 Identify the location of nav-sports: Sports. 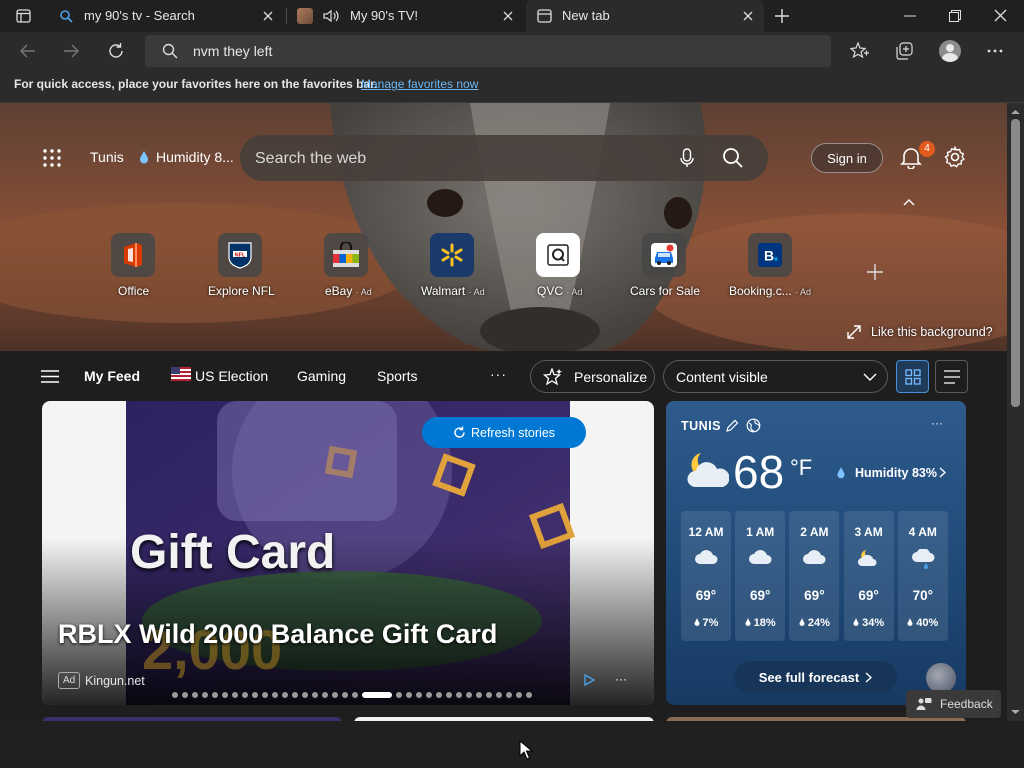
(397, 376).